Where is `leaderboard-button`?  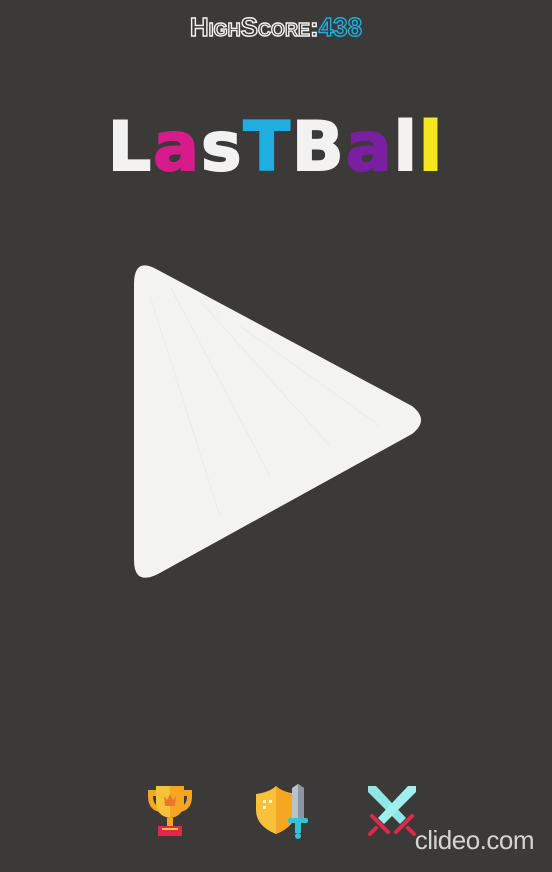
leaderboard-button is located at coordinates (170, 812).